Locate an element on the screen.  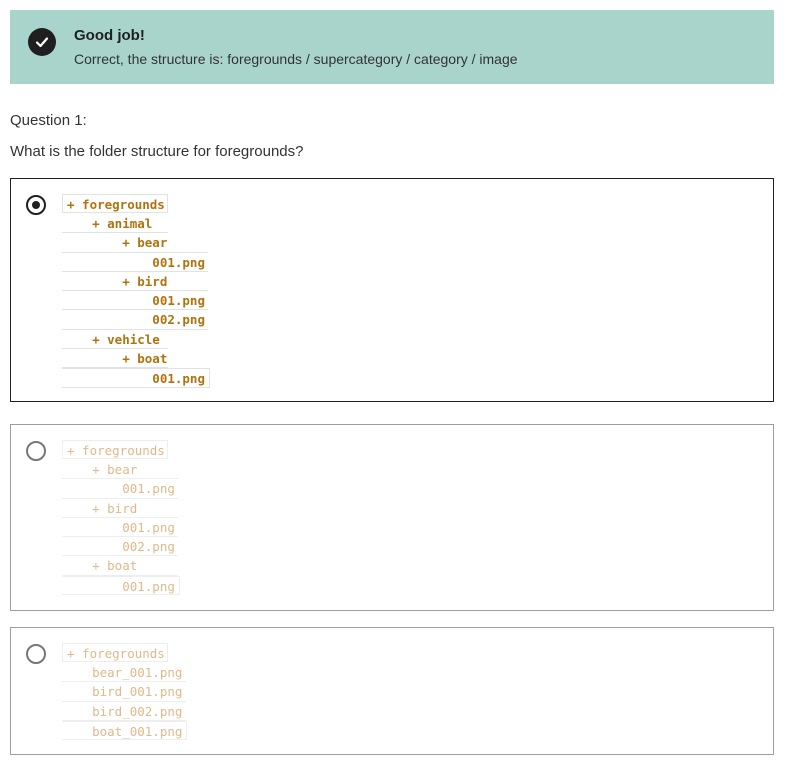
code-line: bird_002.png is located at coordinates (124, 711).